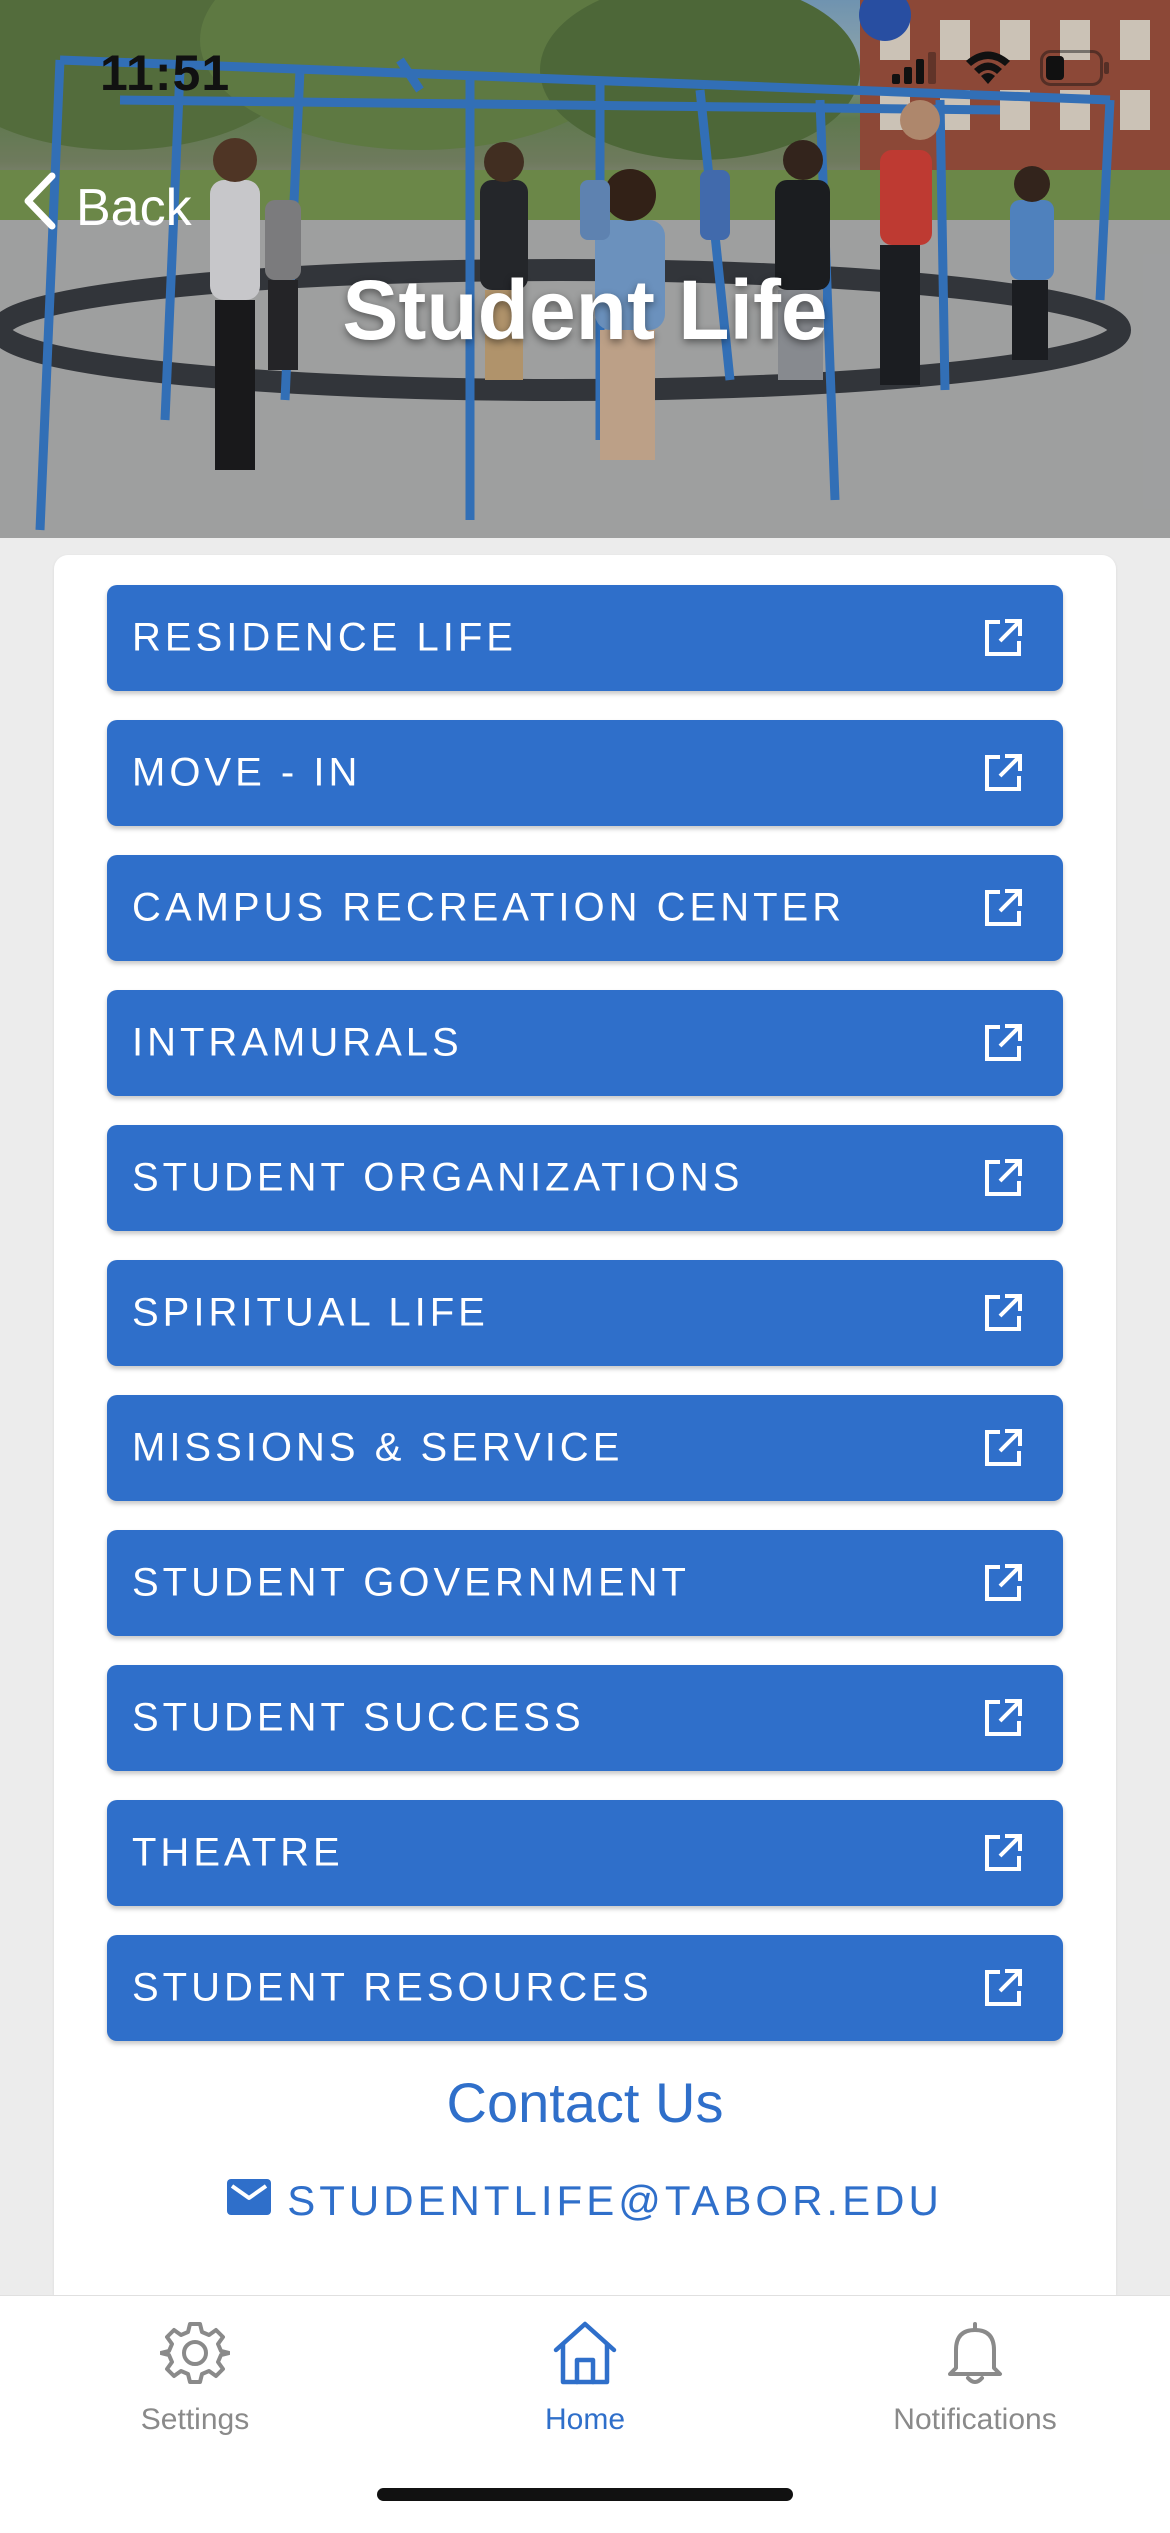 The height and width of the screenshot is (2533, 1170). I want to click on link-label: MOVE - IN, so click(247, 772).